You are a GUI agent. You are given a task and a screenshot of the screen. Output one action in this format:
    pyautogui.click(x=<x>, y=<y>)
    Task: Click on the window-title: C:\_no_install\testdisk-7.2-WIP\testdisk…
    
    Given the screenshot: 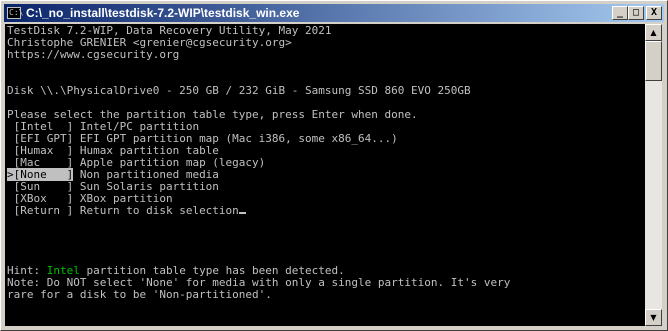 What is the action you would take?
    pyautogui.click(x=163, y=13)
    